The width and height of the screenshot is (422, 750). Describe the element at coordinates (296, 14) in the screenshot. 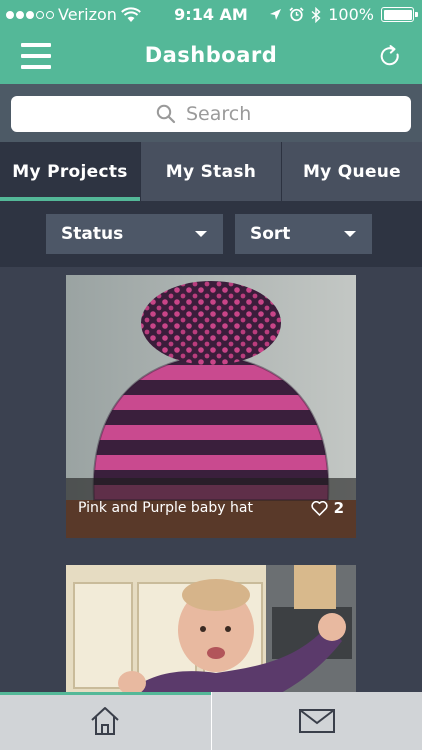

I see `alarm-icon` at that location.